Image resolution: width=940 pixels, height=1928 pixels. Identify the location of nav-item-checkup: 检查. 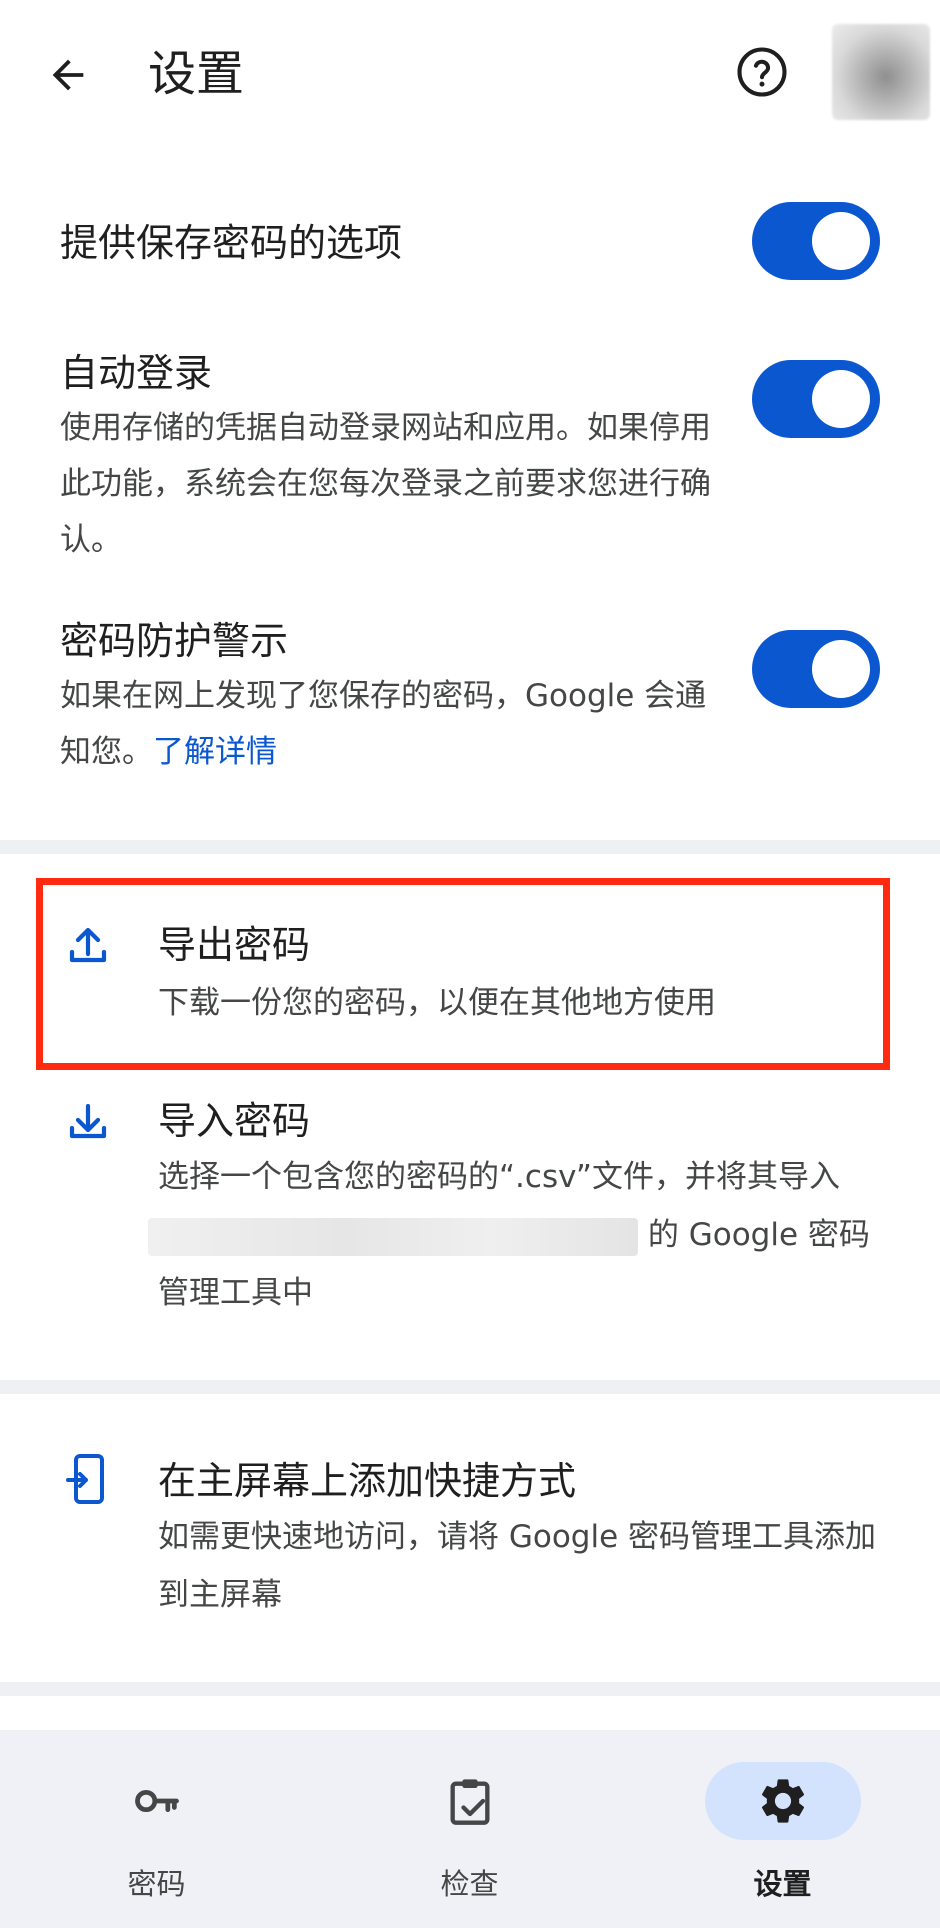
(469, 1829).